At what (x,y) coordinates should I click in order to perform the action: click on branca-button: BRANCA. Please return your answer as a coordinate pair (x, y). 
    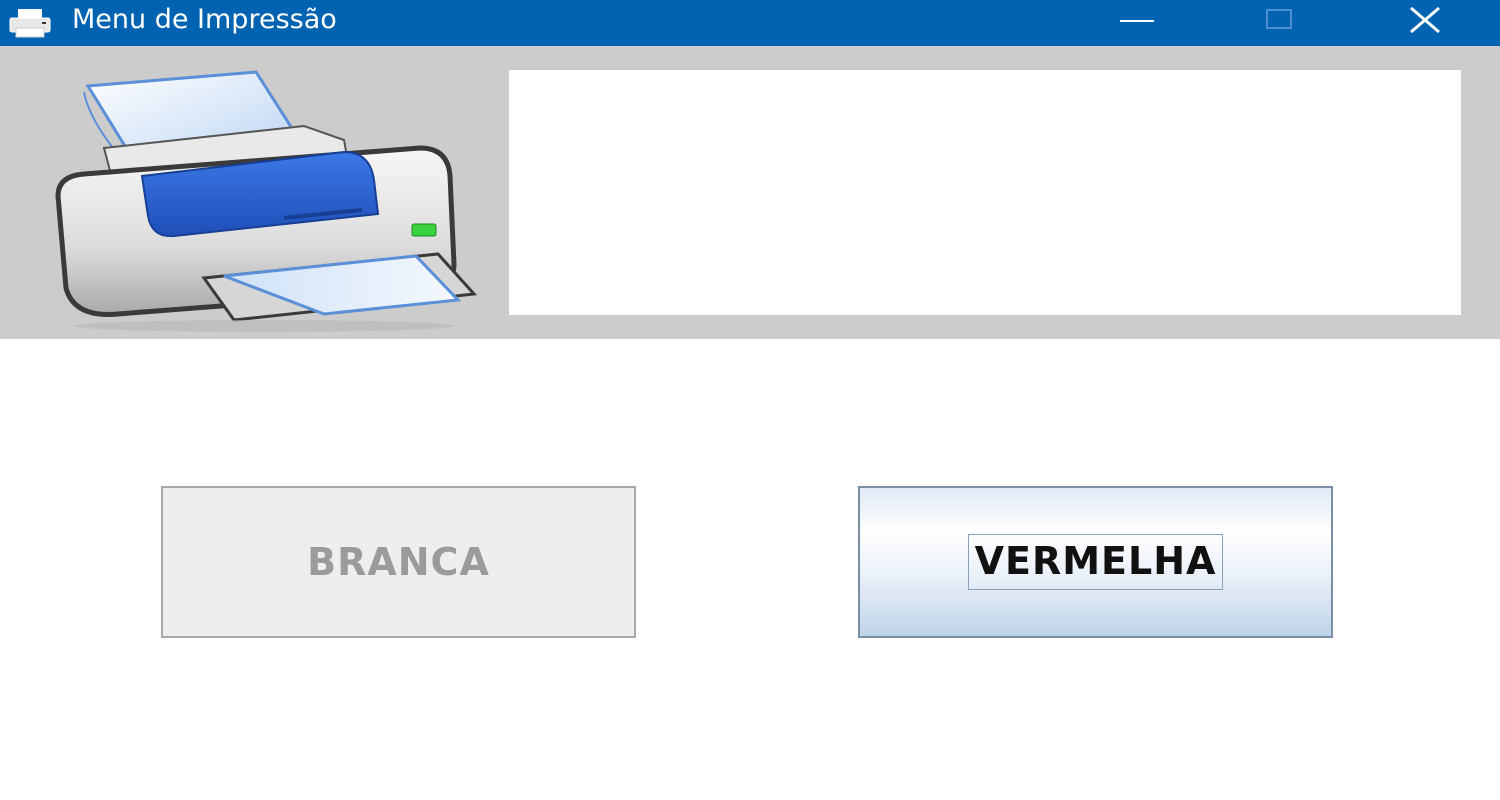
    Looking at the image, I should click on (398, 562).